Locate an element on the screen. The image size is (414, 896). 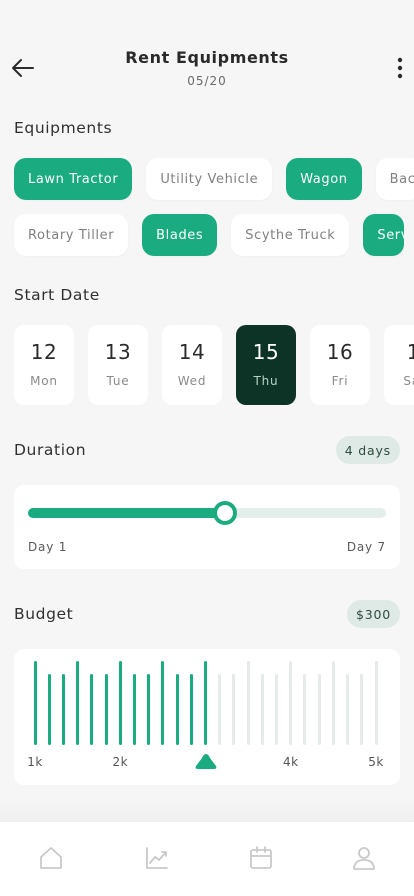
page-title: Rent Equipments is located at coordinates (207, 57).